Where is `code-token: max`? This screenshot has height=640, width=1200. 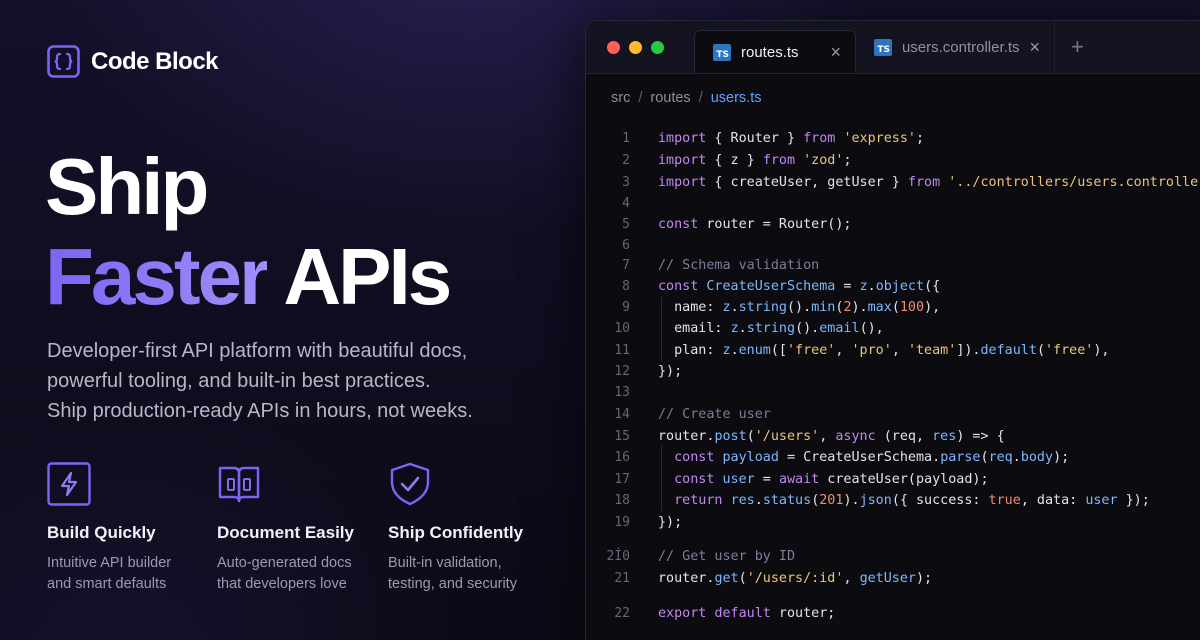
code-token: max is located at coordinates (879, 307).